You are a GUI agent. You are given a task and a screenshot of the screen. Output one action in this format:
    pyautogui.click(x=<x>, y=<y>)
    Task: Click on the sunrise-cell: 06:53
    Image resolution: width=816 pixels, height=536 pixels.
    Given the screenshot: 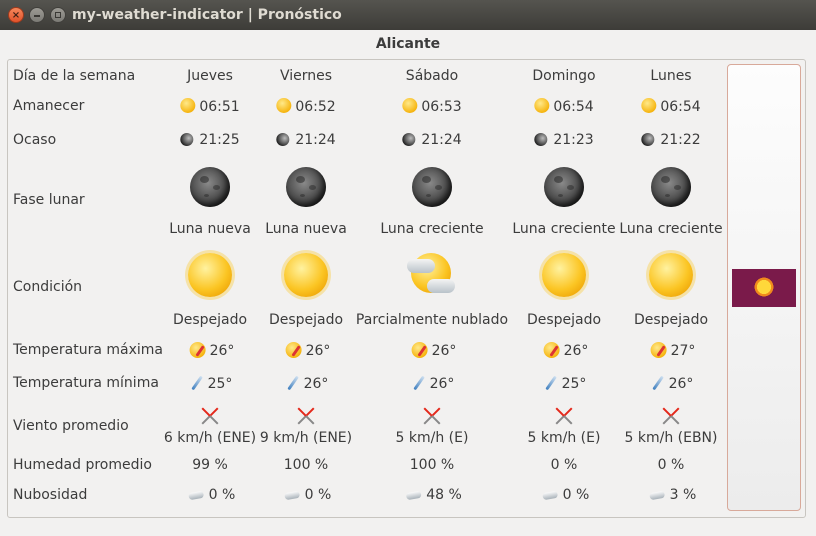 What is the action you would take?
    pyautogui.click(x=432, y=106)
    